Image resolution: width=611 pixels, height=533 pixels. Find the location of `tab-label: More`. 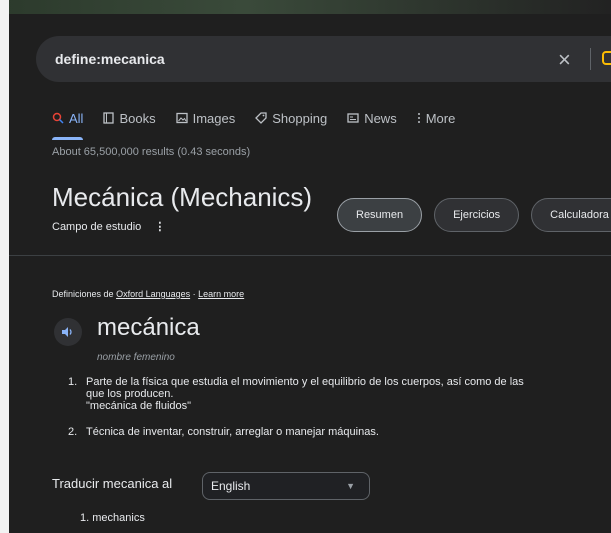

tab-label: More is located at coordinates (440, 118).